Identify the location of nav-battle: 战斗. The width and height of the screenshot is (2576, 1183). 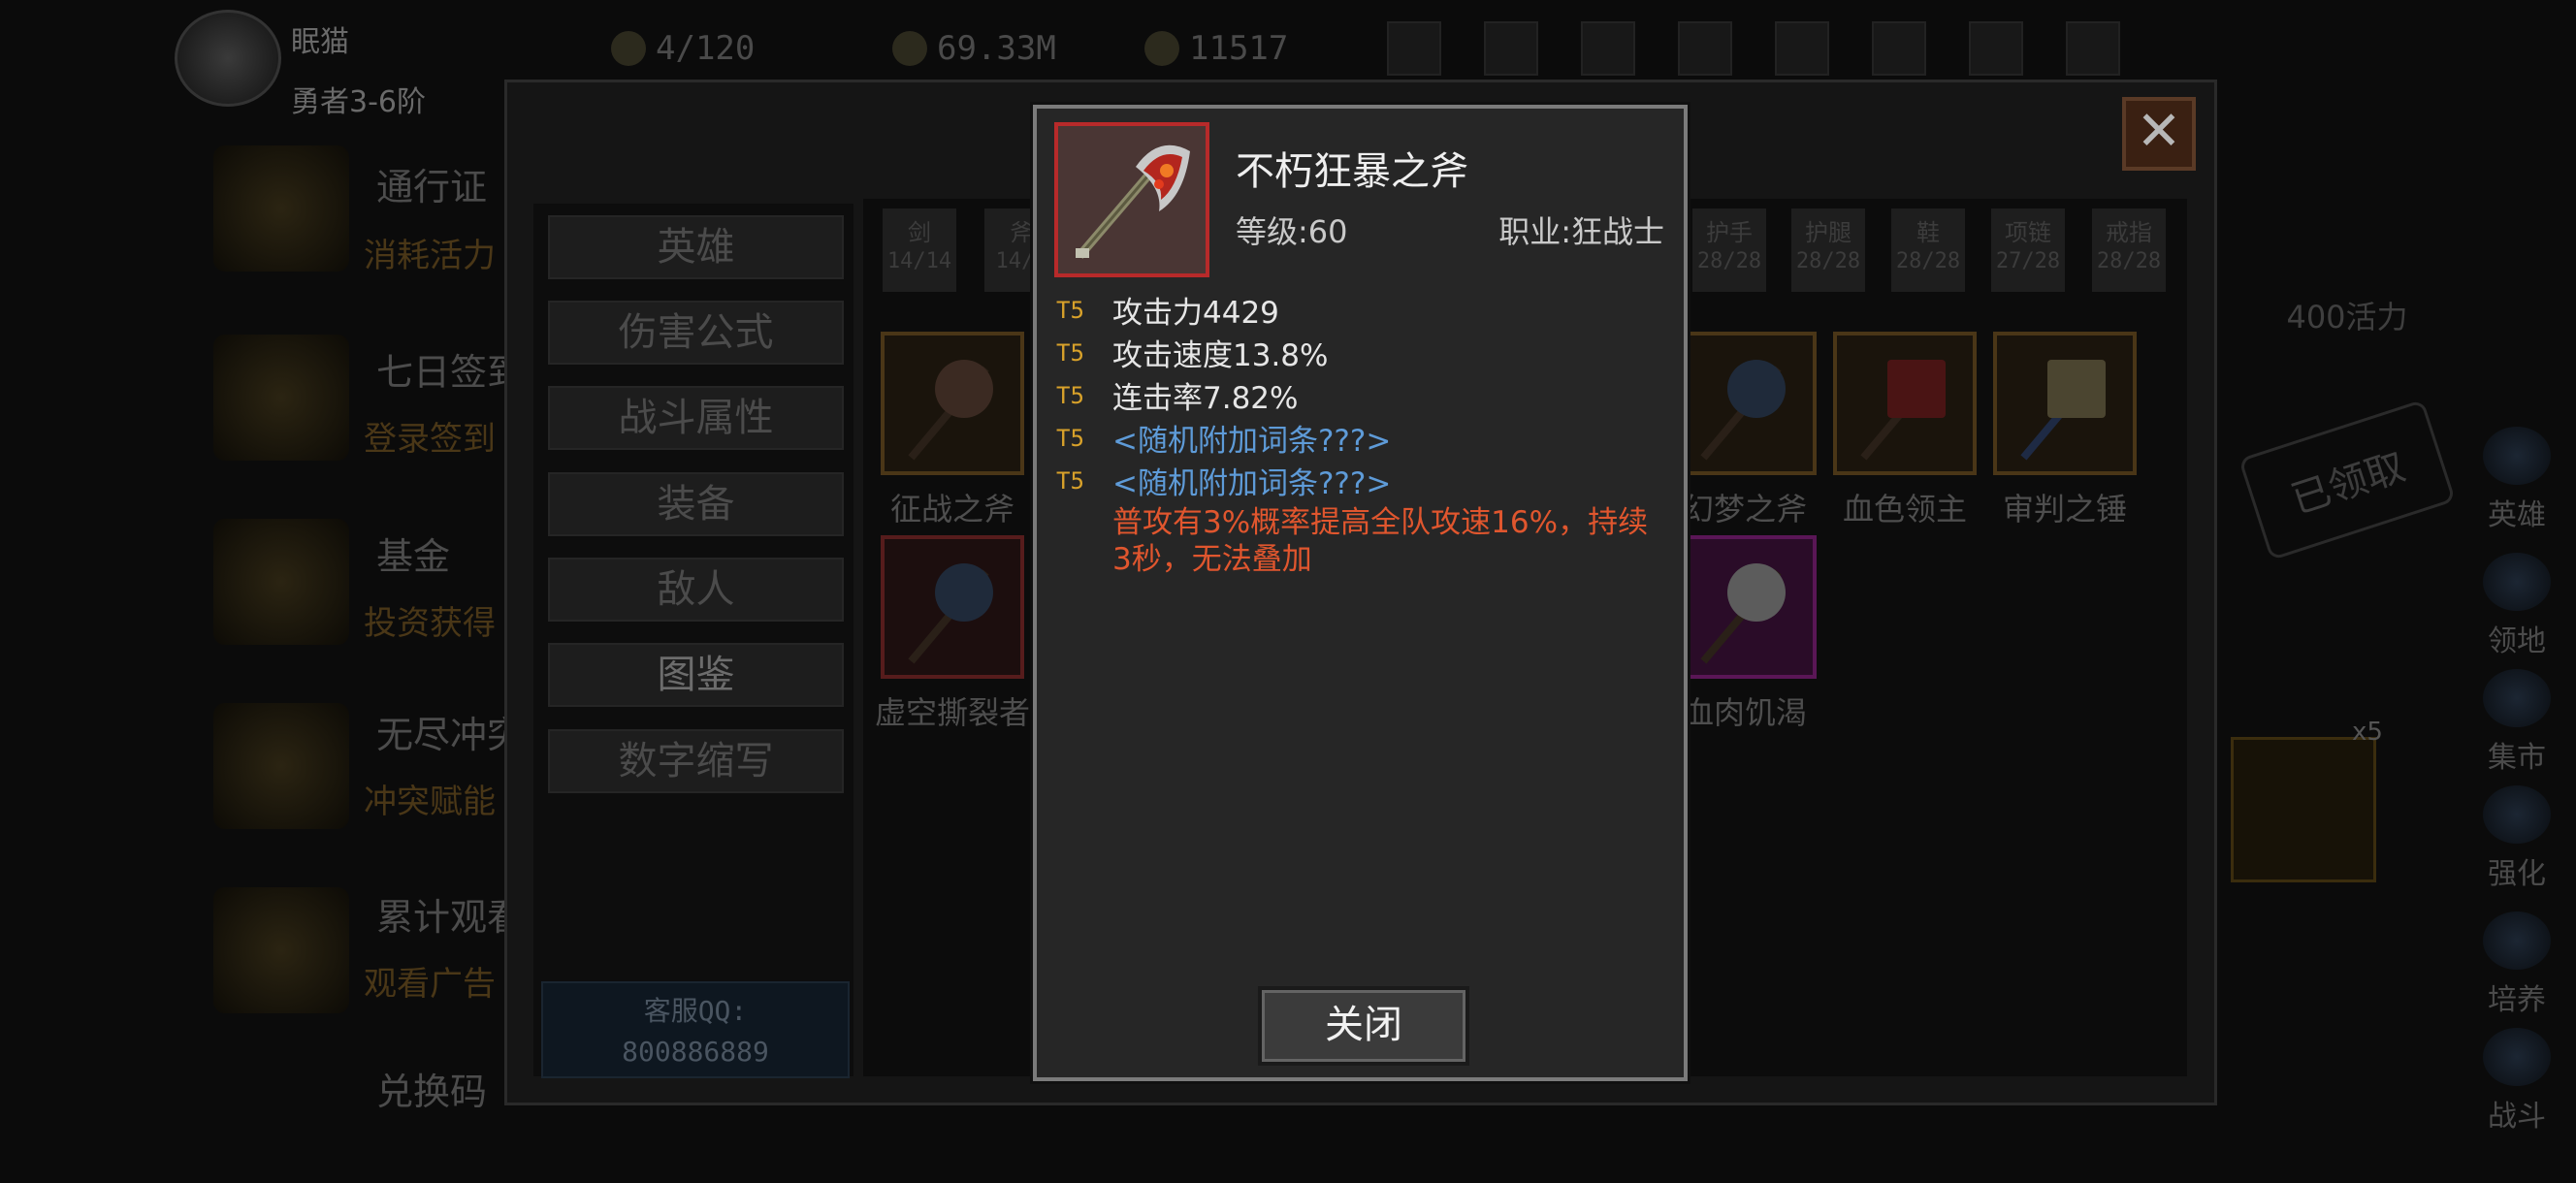
(2516, 1081).